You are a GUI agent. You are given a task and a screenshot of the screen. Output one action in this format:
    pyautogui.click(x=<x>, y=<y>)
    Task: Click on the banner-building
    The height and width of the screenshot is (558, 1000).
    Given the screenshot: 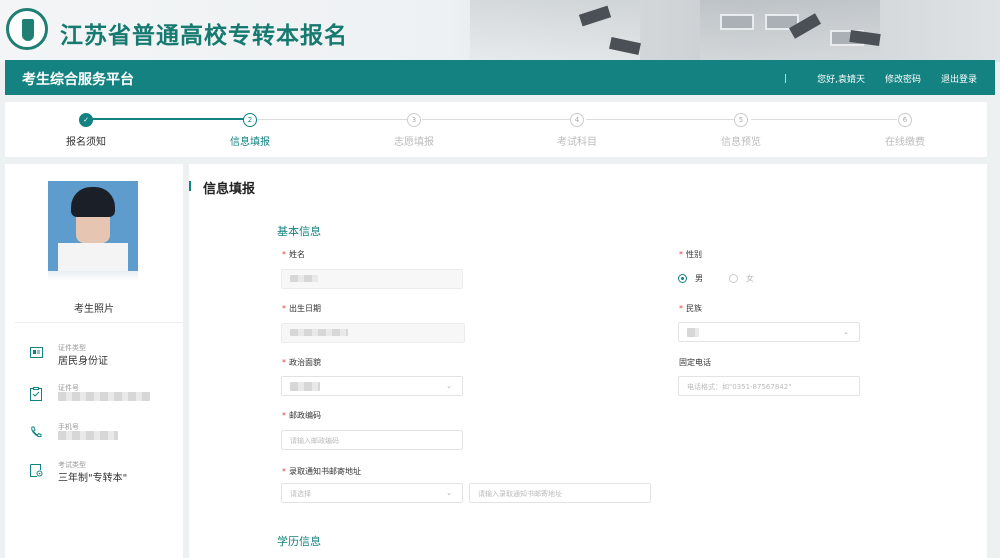 What is the action you would take?
    pyautogui.click(x=555, y=31)
    